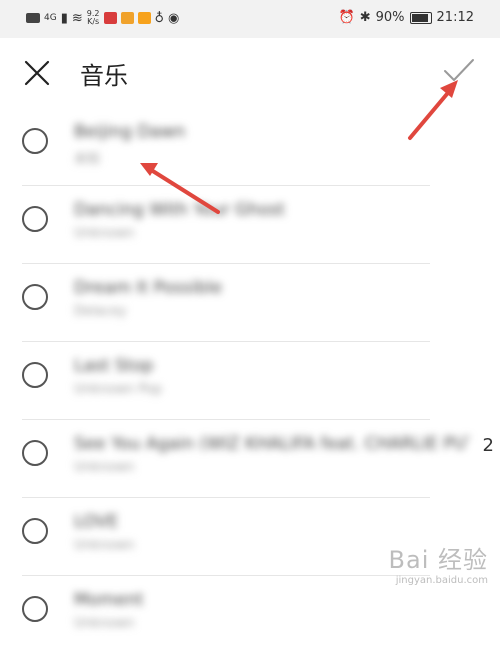  Describe the element at coordinates (174, 18) in the screenshot. I see `target-icon: ◉` at that location.